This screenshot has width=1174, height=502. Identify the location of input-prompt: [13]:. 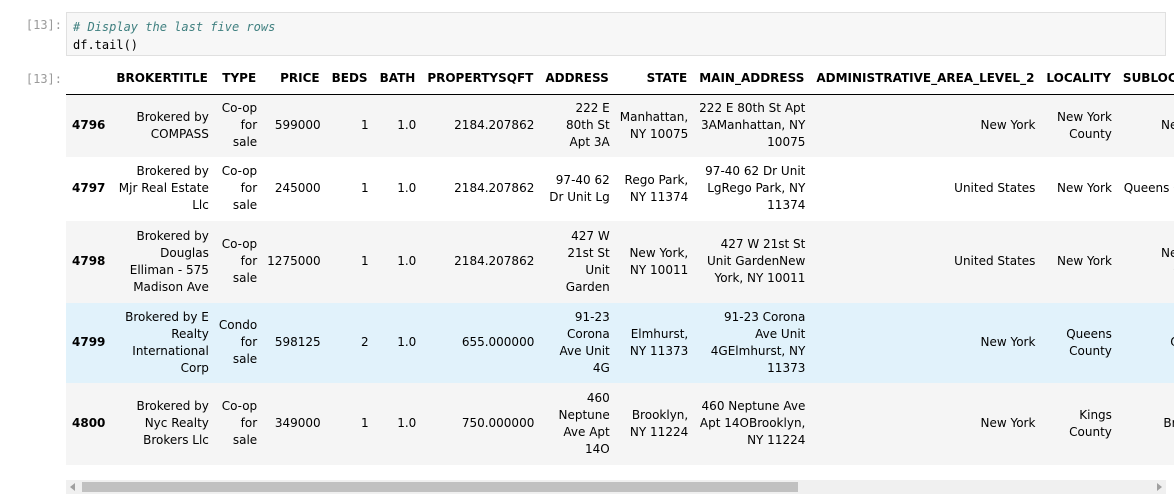
(43, 25).